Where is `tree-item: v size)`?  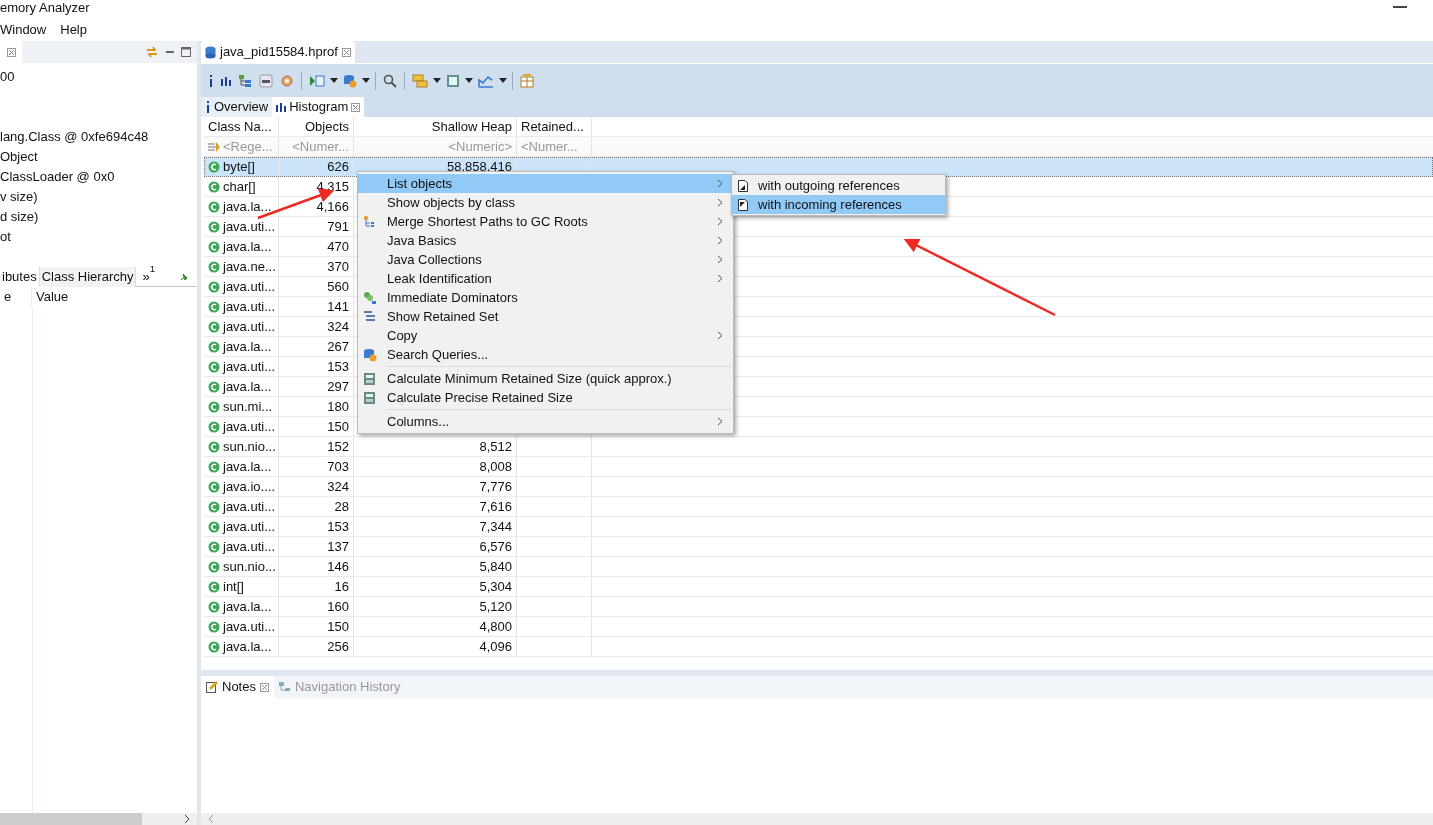
tree-item: v size) is located at coordinates (98, 197).